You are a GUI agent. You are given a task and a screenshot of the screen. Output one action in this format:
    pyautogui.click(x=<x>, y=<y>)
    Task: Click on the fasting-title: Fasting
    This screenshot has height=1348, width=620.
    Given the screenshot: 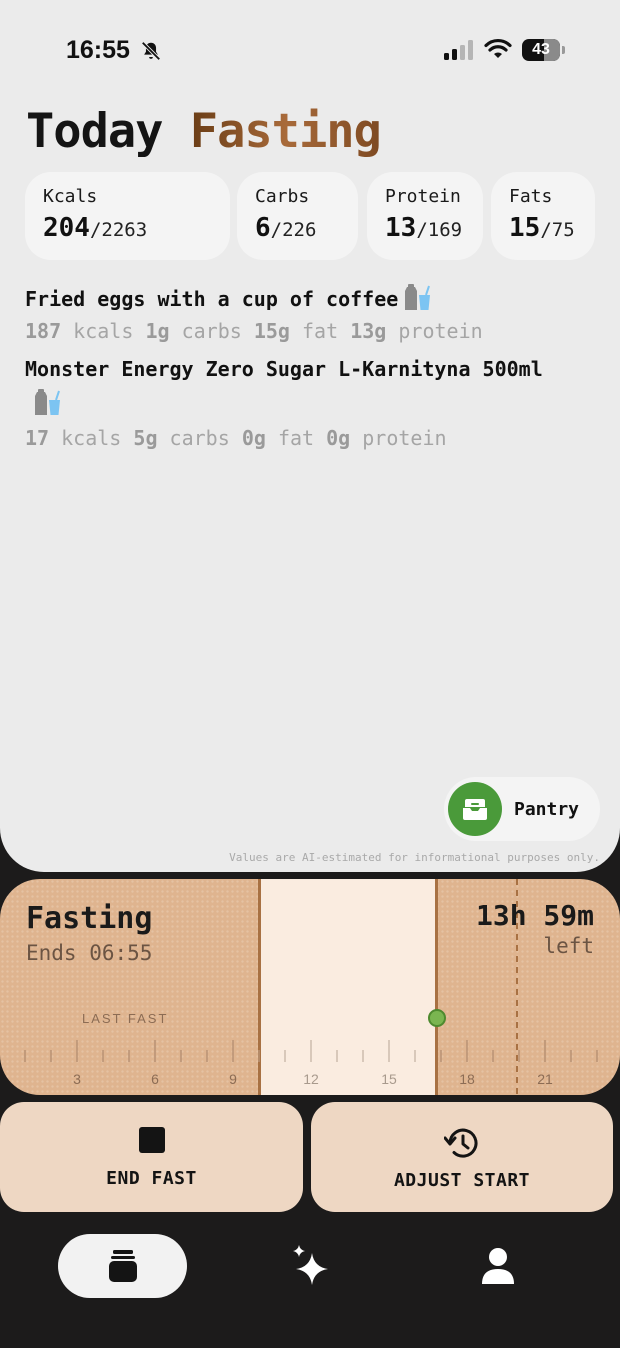 What is the action you would take?
    pyautogui.click(x=89, y=918)
    